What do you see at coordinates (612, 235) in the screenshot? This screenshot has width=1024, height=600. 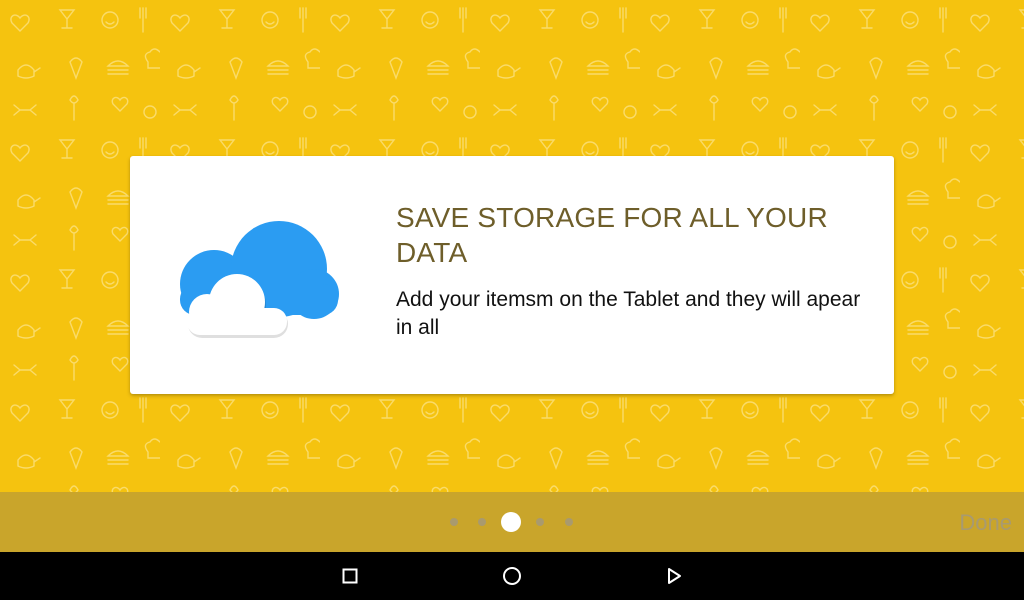 I see `slide-title: SAVE STORAGE FOR ALL YOUR DATA` at bounding box center [612, 235].